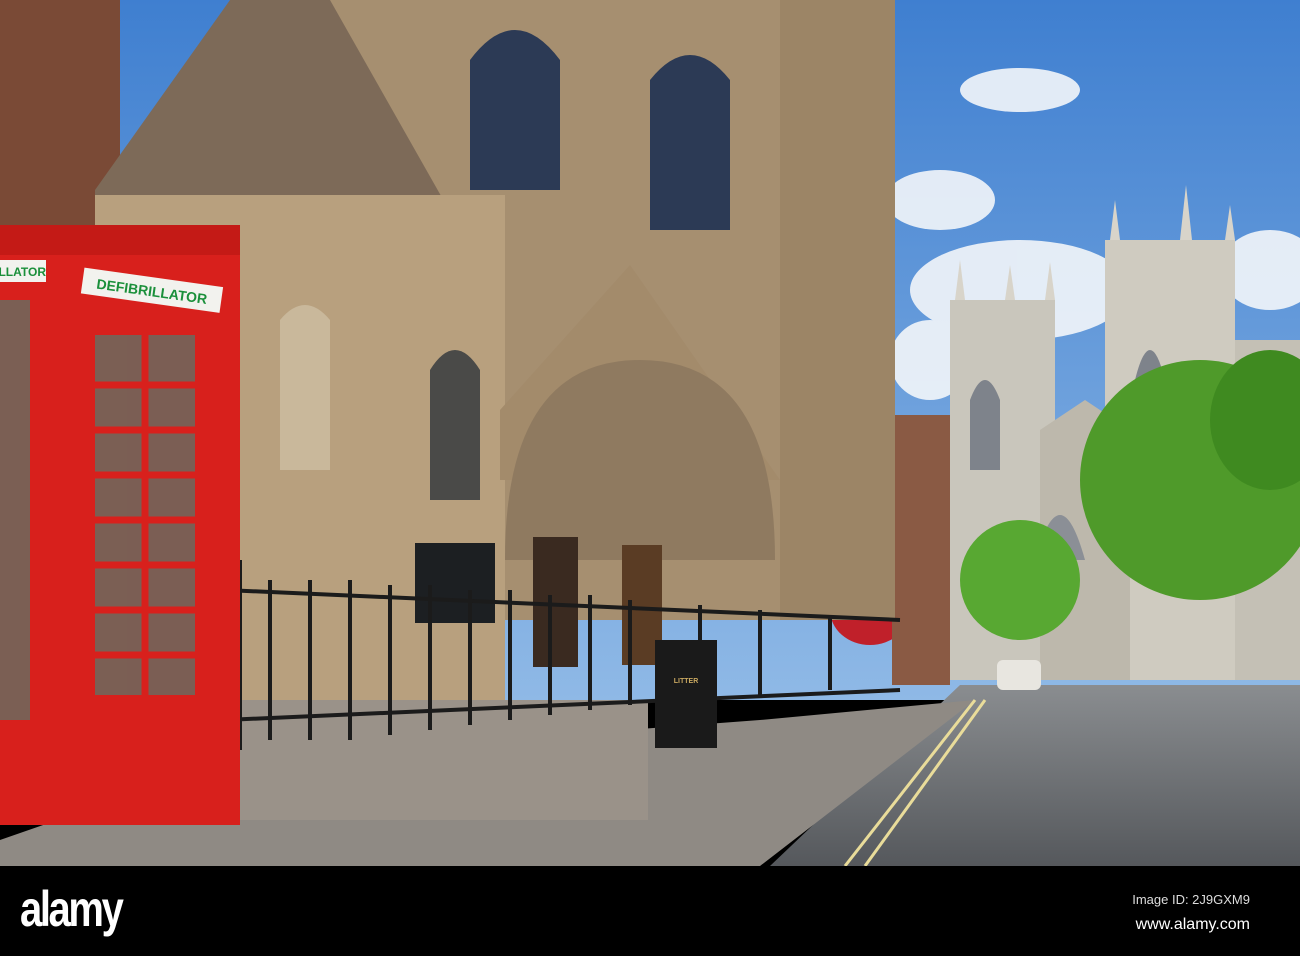 This screenshot has width=1300, height=956. Describe the element at coordinates (921, 550) in the screenshot. I see `brick-house` at that location.